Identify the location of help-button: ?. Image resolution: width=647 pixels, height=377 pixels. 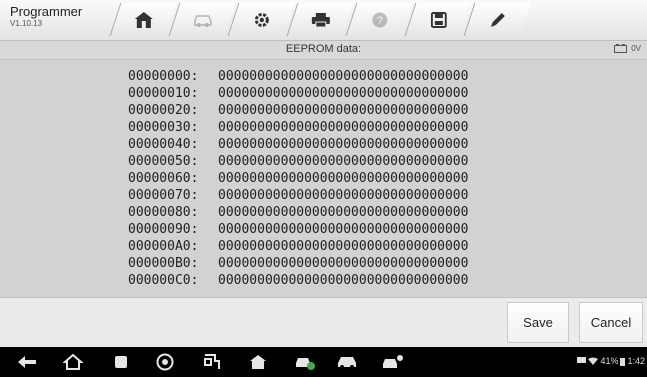
(379, 19).